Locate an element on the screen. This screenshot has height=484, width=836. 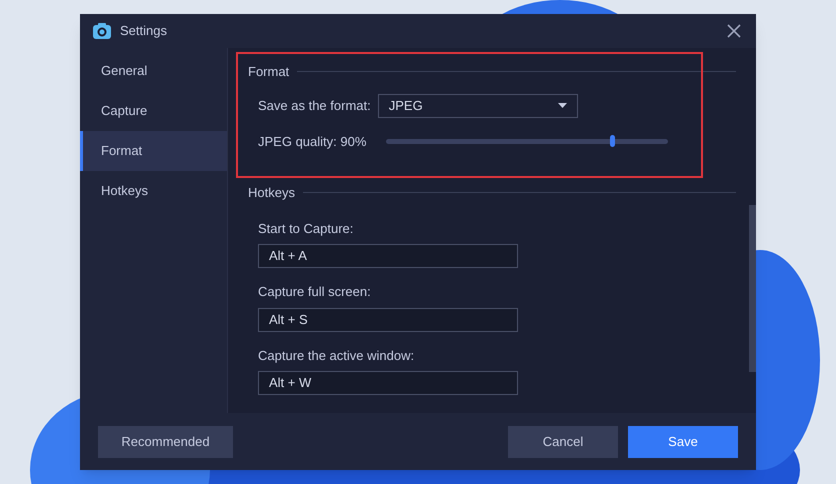
camera-icon is located at coordinates (102, 31).